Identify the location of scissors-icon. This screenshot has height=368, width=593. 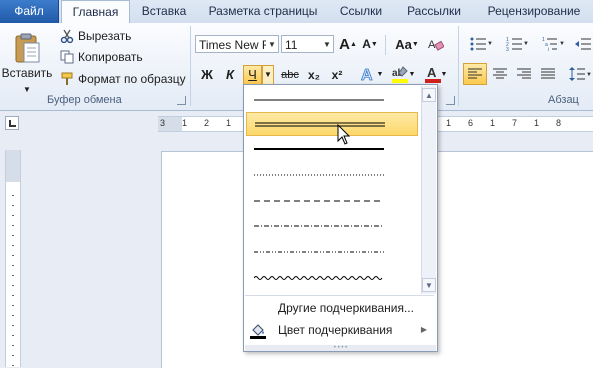
(67, 36).